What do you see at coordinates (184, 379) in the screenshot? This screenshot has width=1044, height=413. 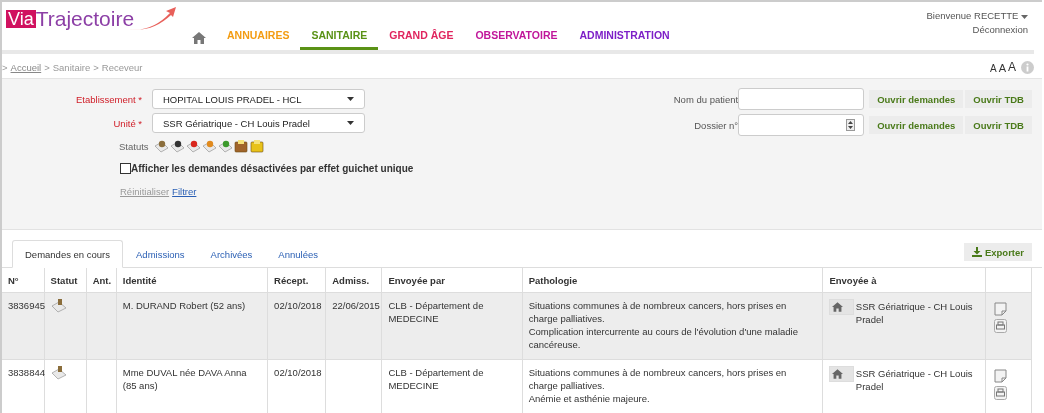 I see `table-cell: Mme DUVAL née DAVA Anna (85 ans)` at bounding box center [184, 379].